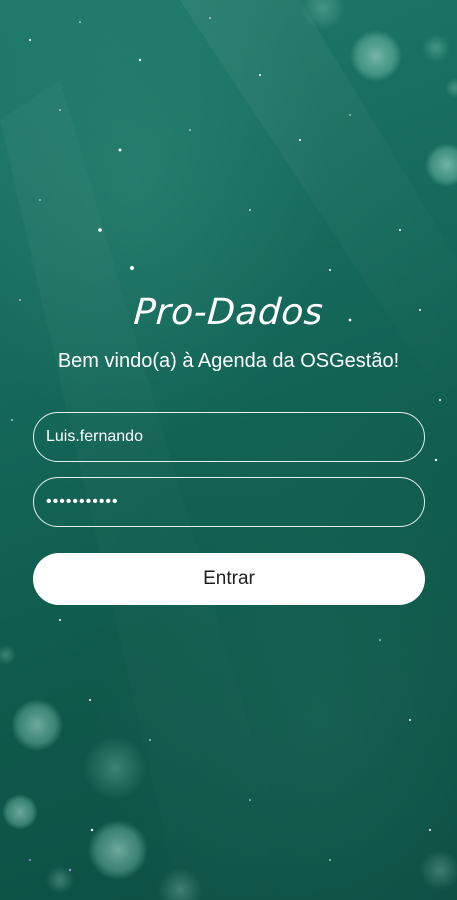 The image size is (457, 900). I want to click on login-button: Entrar, so click(229, 579).